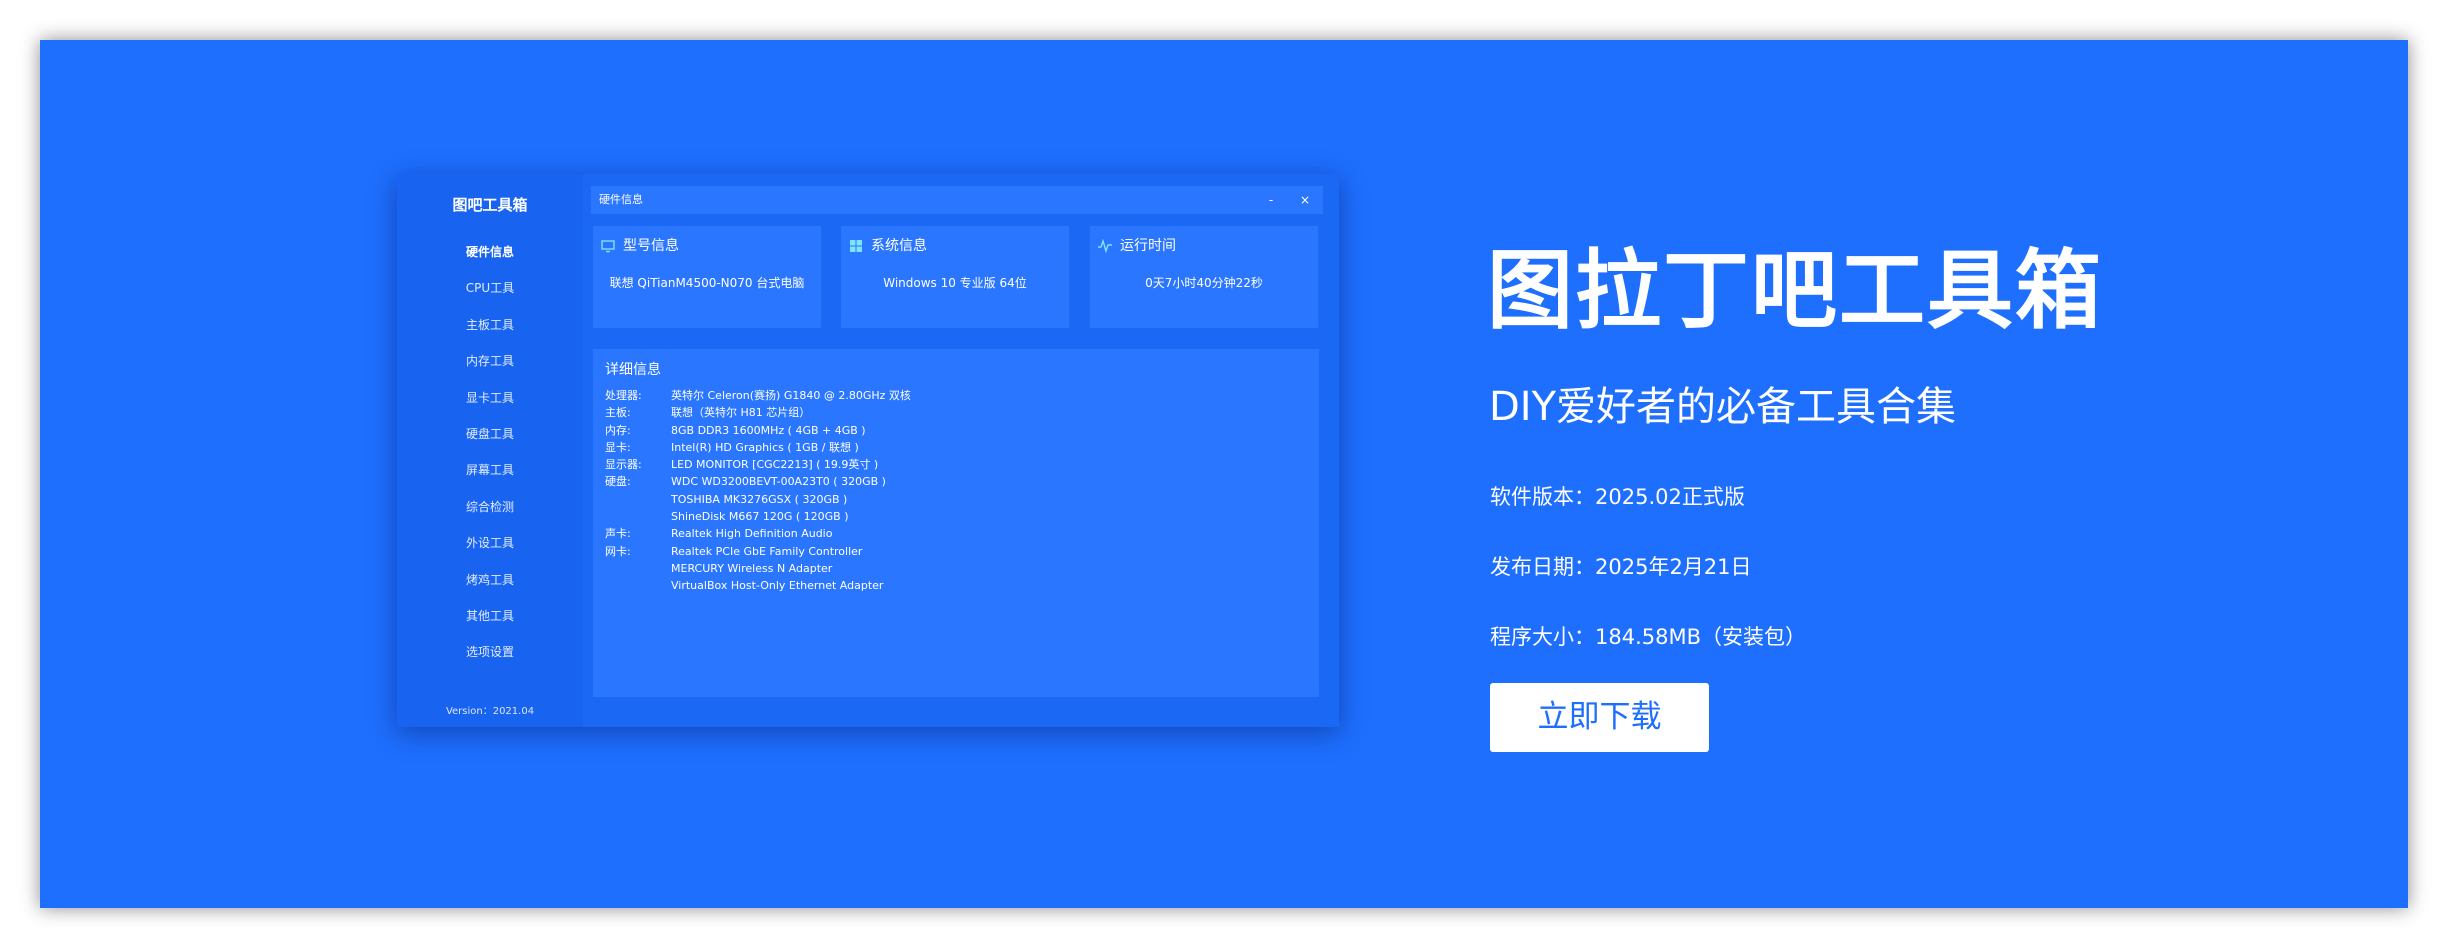 Image resolution: width=2448 pixels, height=950 pixels. I want to click on detail-title: 详细信息, so click(633, 370).